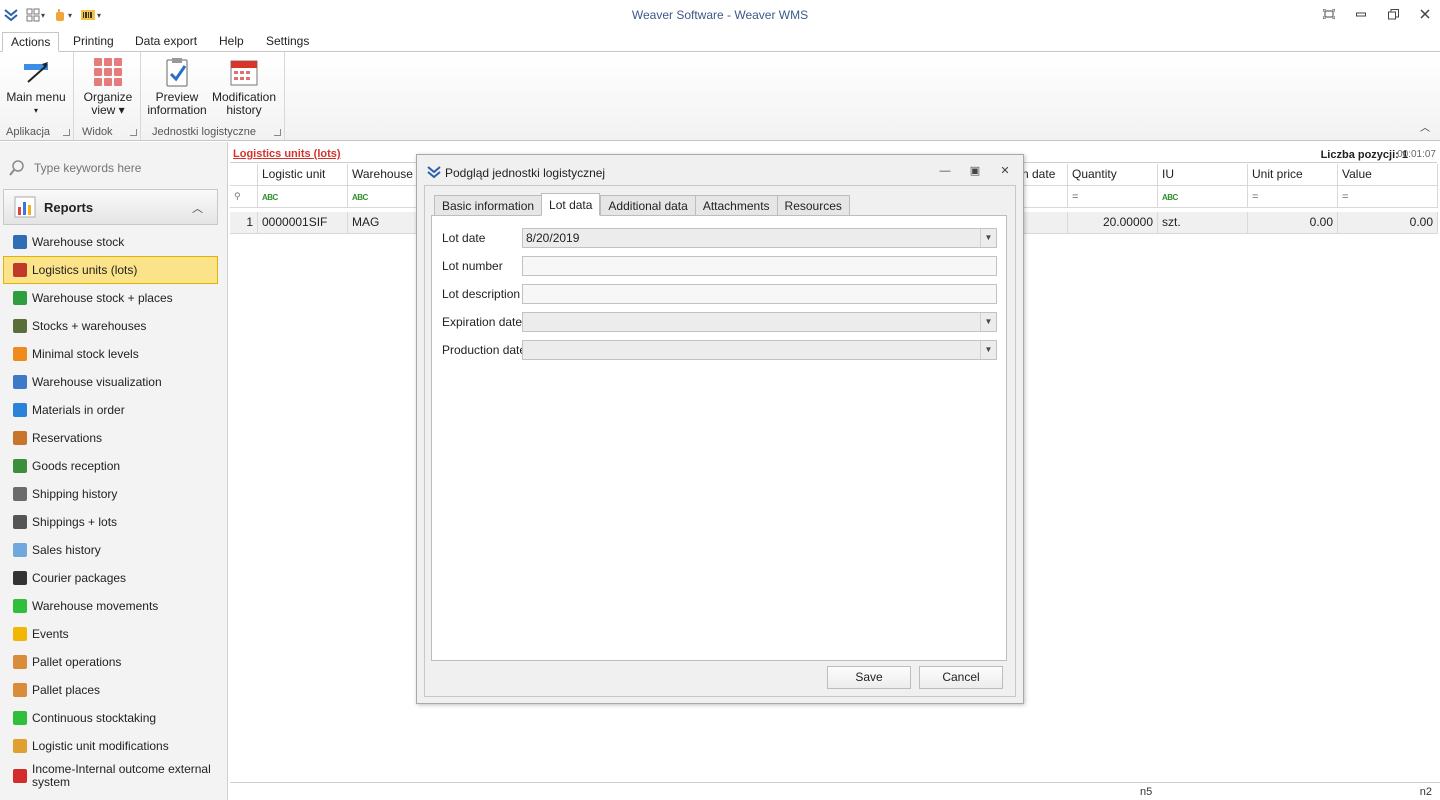 The image size is (1440, 800). Describe the element at coordinates (177, 86) in the screenshot. I see `preview-information-button: Preview information` at that location.